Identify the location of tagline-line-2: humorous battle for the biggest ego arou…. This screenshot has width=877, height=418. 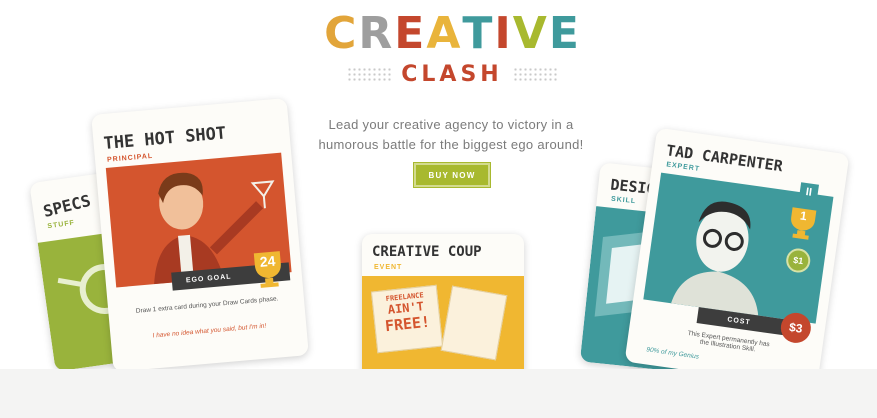
(451, 144).